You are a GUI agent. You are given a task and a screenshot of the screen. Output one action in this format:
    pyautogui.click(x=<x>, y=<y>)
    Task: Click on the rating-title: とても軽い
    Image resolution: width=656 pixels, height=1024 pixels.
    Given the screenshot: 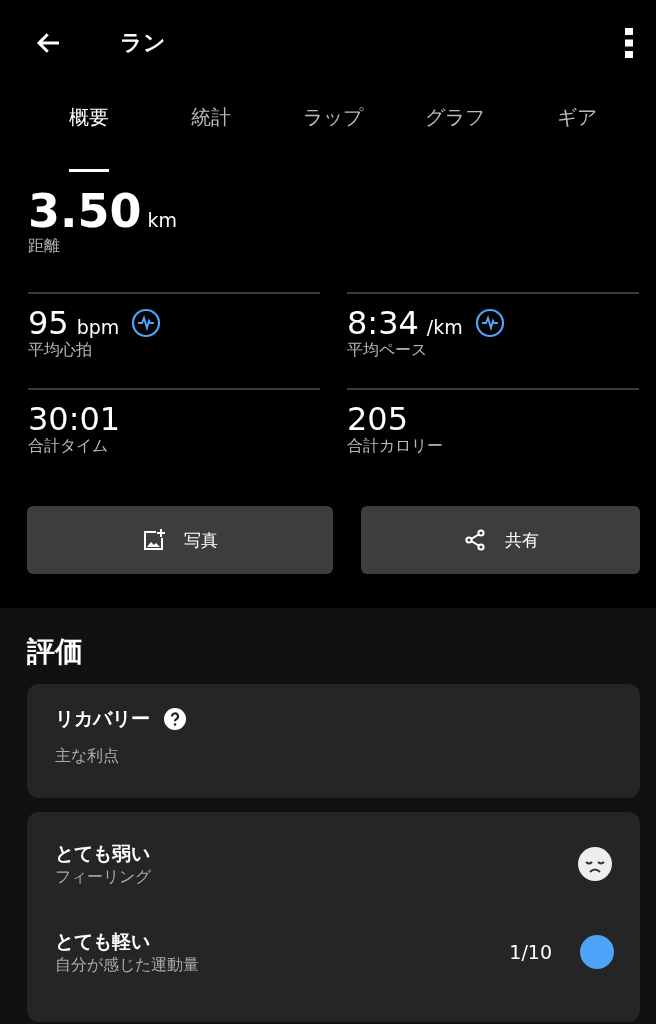 What is the action you would take?
    pyautogui.click(x=102, y=940)
    